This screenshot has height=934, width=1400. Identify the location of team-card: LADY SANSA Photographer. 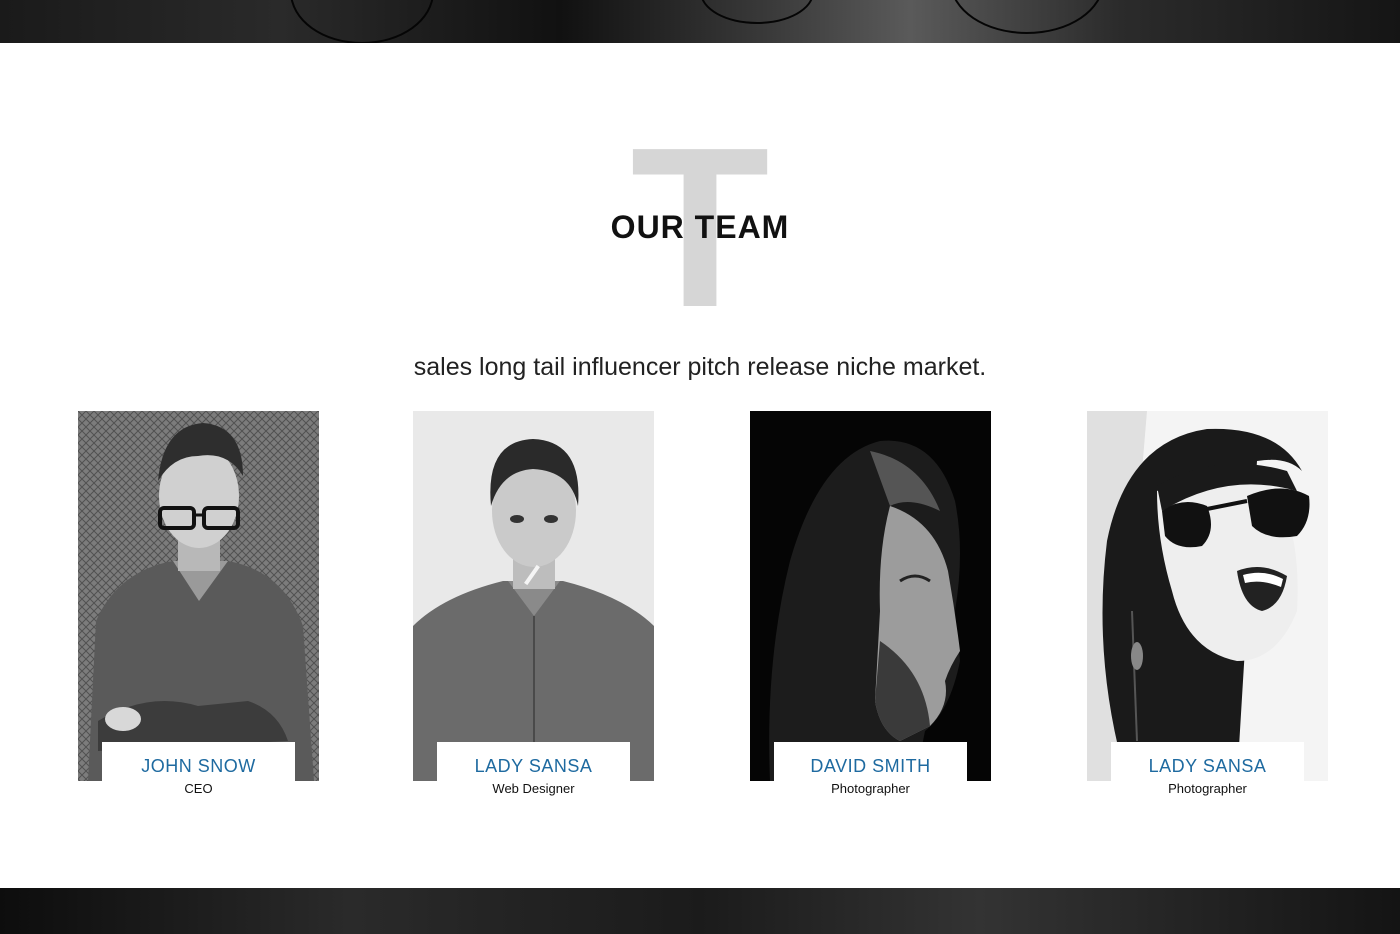
(1207, 608).